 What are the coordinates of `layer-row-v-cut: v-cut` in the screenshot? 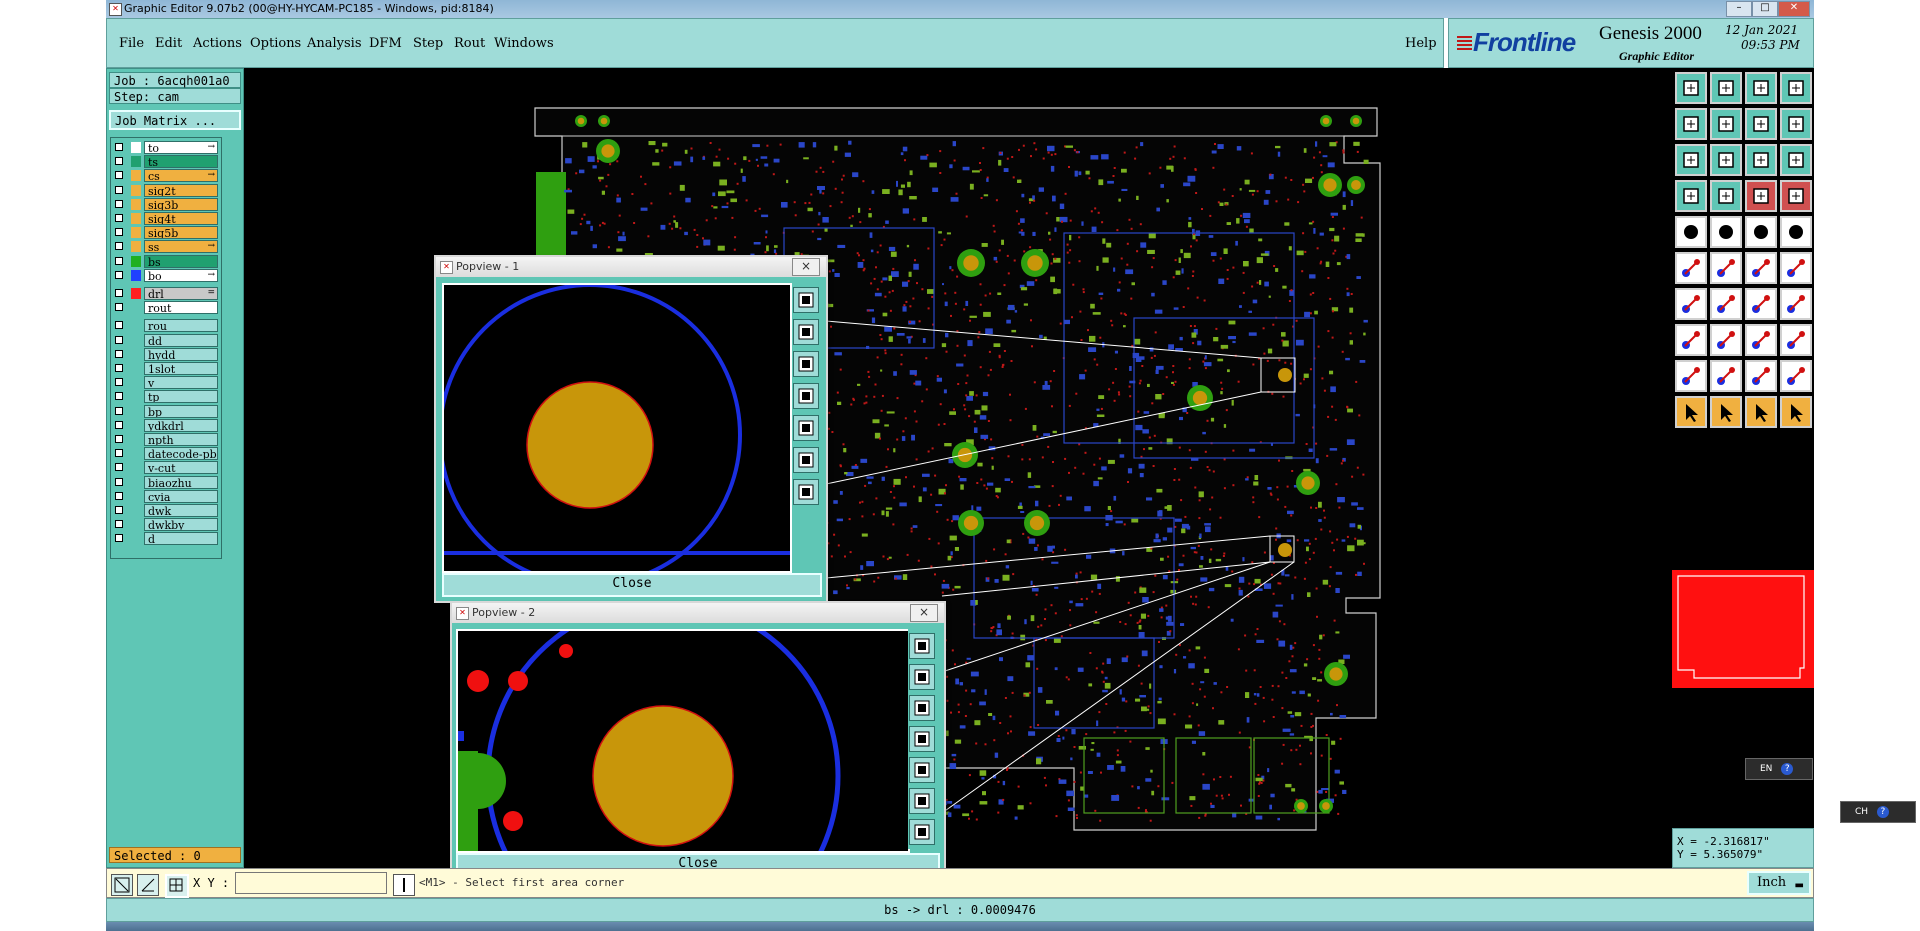 It's located at (166, 468).